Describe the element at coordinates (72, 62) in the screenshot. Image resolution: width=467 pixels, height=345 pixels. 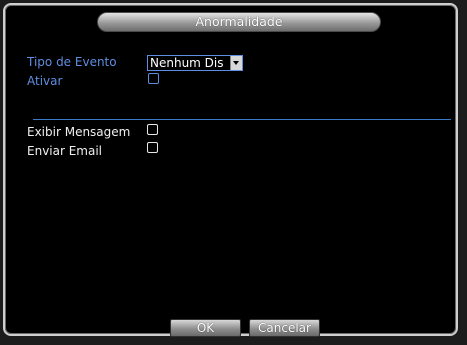
I see `event-type-label: Tipo de Evento` at that location.